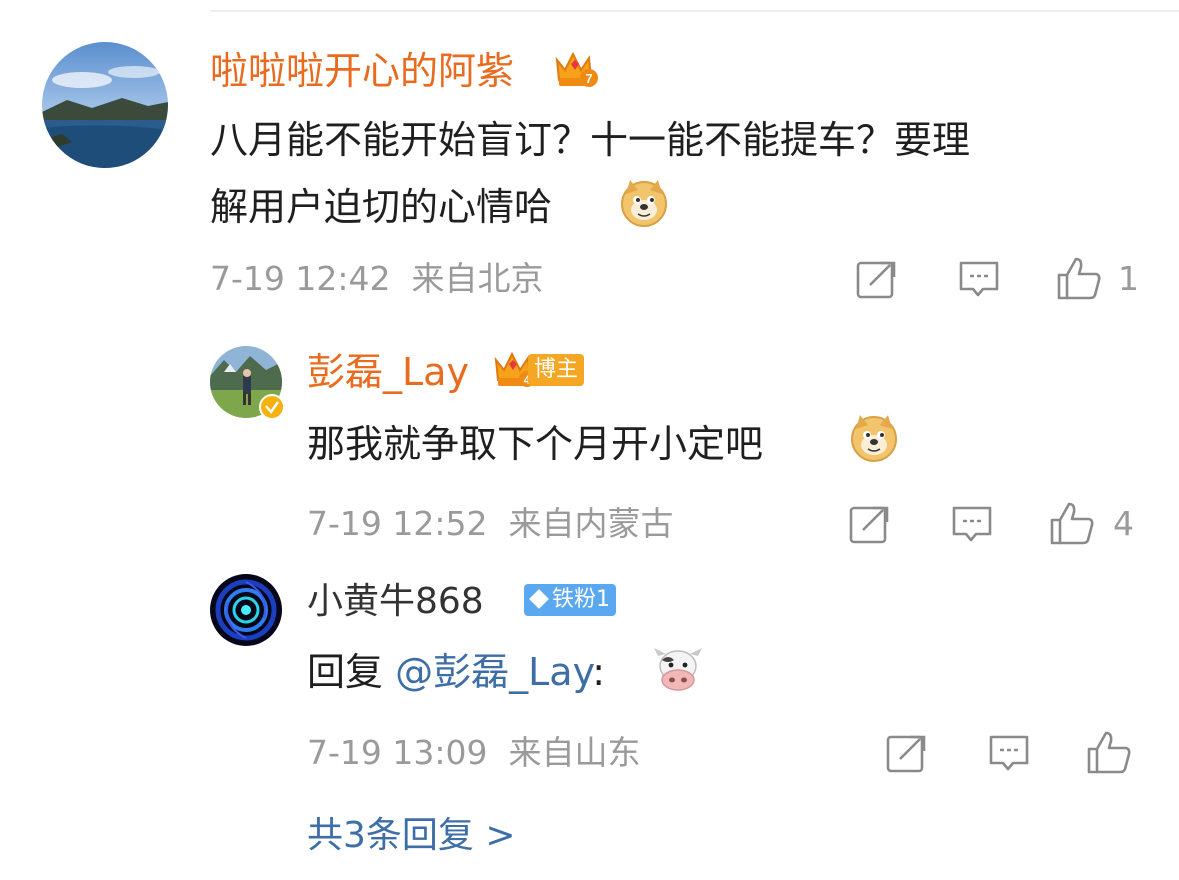 This screenshot has height=880, width=1179. What do you see at coordinates (493, 672) in the screenshot?
I see `mention-link: @彭磊_Lay` at bounding box center [493, 672].